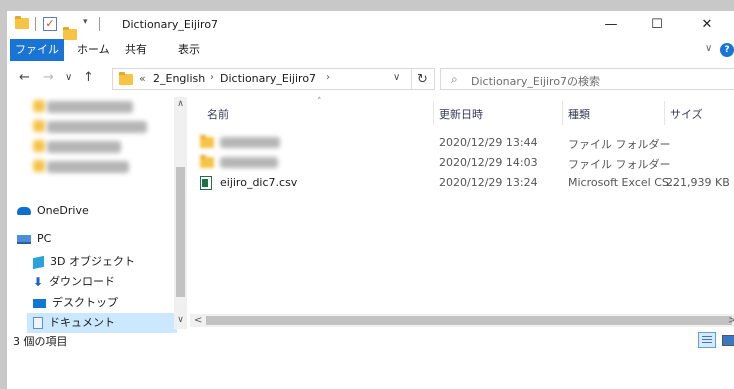 The image size is (734, 389). What do you see at coordinates (63, 210) in the screenshot?
I see `nav-item-label: OneDrive` at bounding box center [63, 210].